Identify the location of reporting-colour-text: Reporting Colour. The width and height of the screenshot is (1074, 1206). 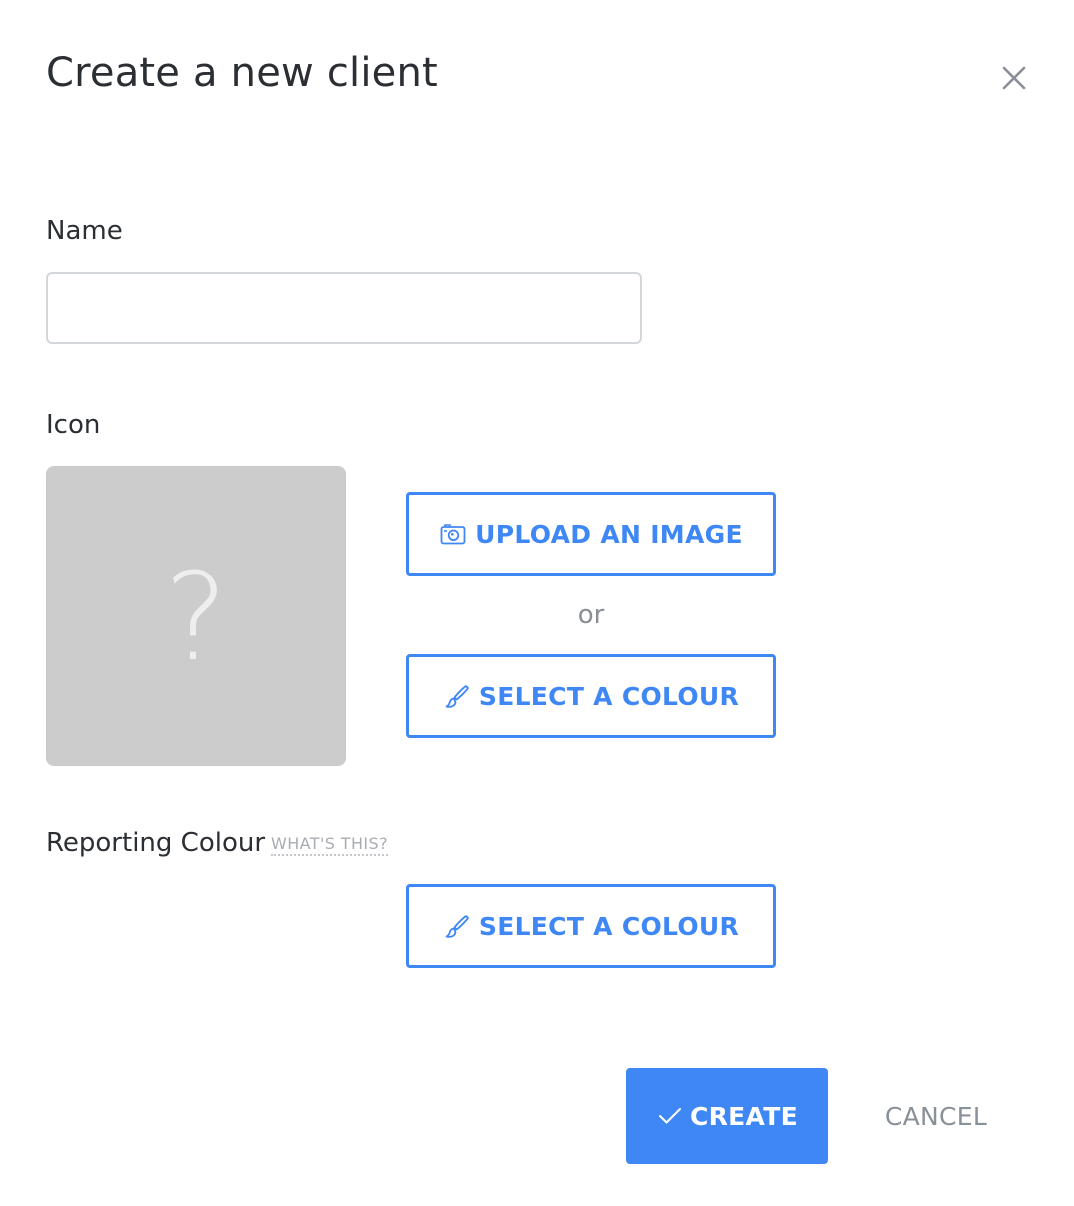
(156, 843).